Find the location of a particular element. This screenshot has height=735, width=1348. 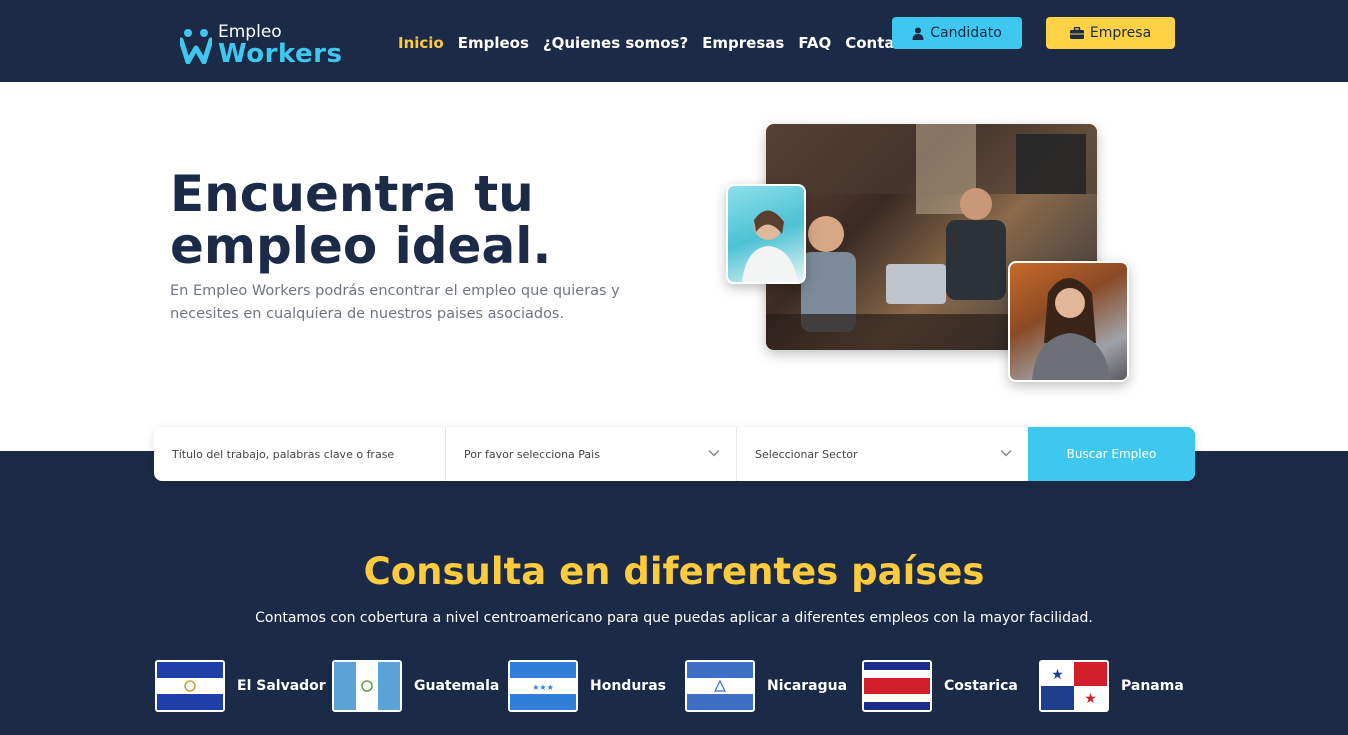

nav-item-quienes-somos: ¿Quienes somos? is located at coordinates (615, 43).